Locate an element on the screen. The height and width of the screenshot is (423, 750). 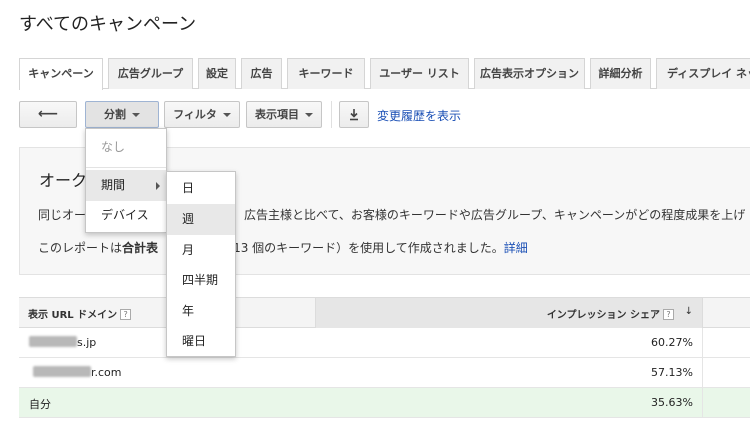
tab-keywords: キーワード is located at coordinates (326, 73).